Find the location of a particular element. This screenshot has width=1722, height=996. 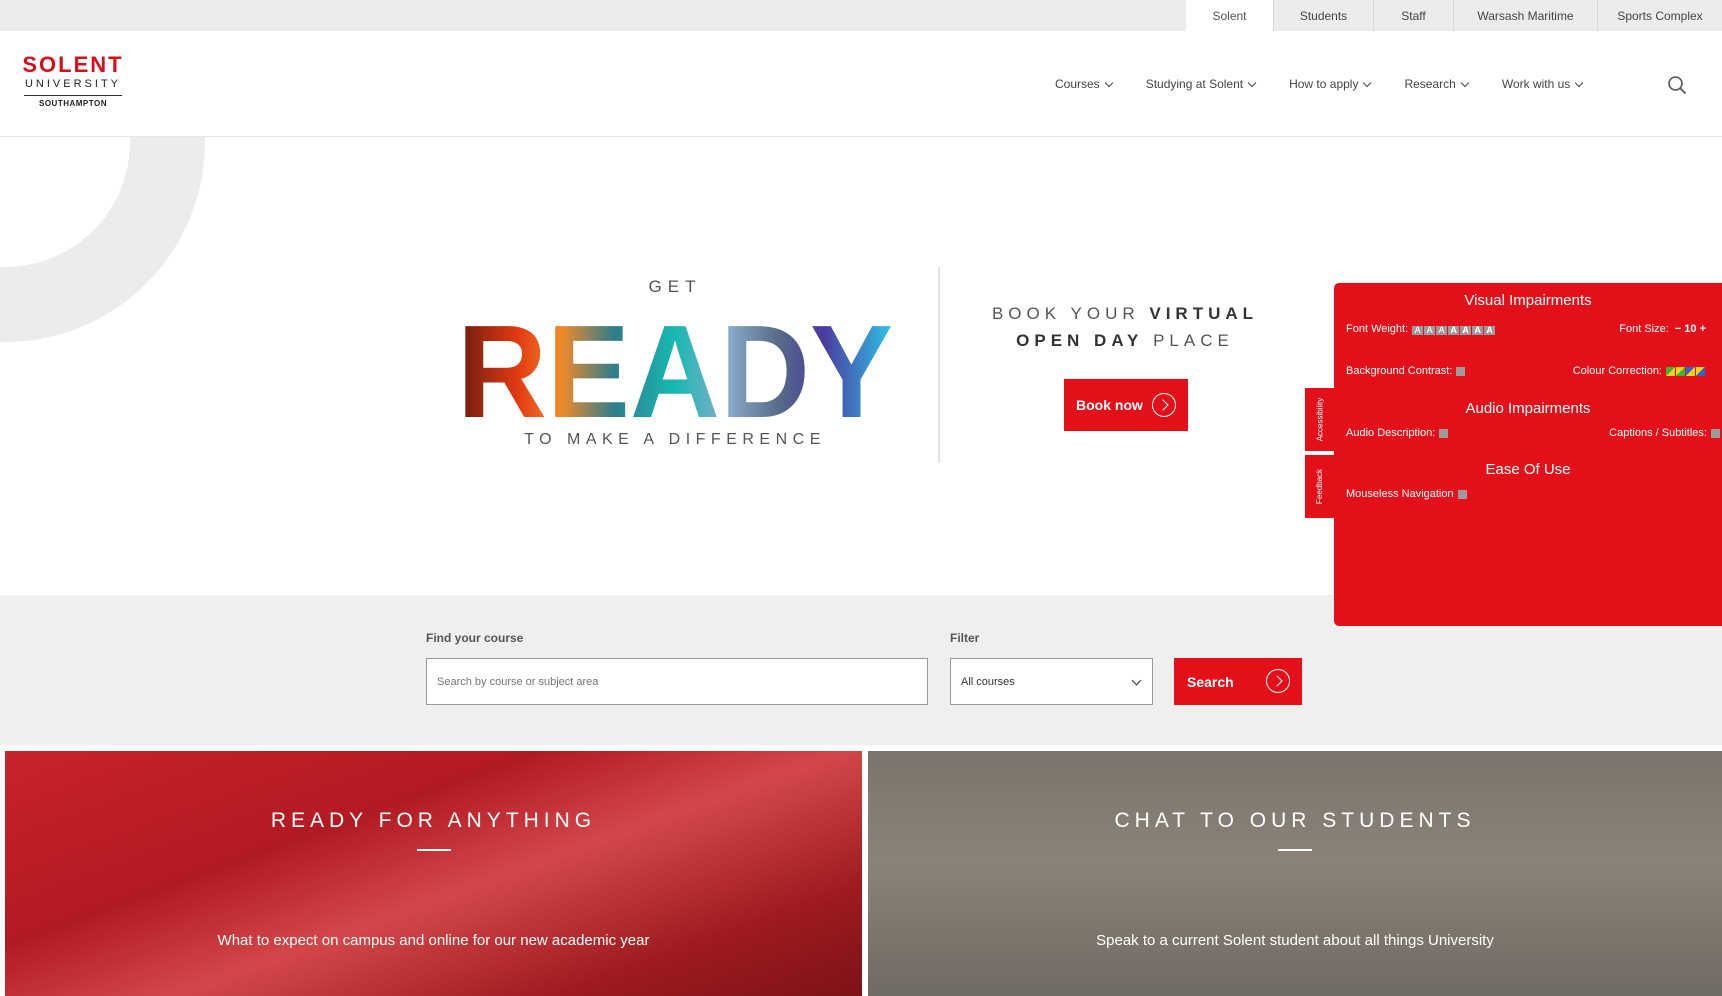

font-size-control: − 10 + is located at coordinates (1690, 329).